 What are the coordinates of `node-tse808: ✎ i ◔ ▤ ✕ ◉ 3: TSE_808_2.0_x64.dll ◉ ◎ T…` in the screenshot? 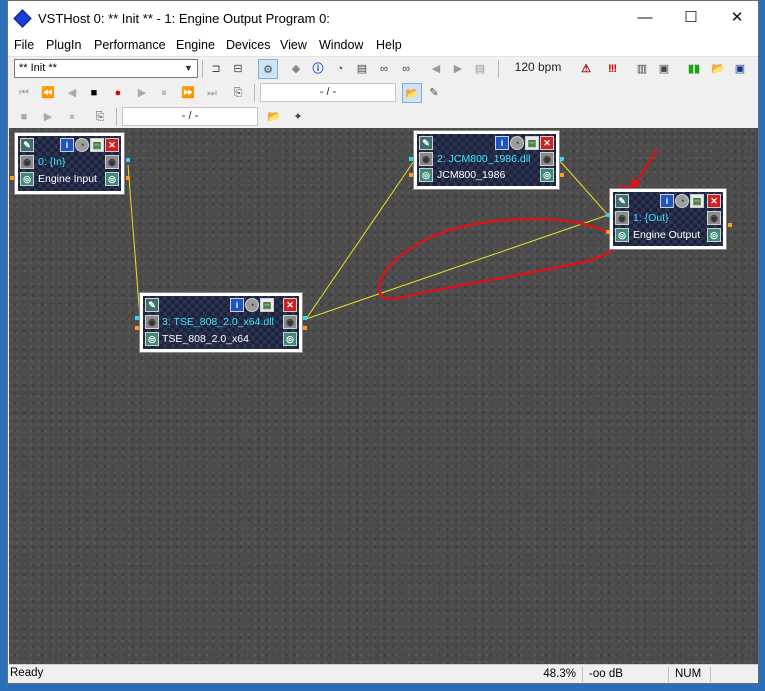 It's located at (221, 322).